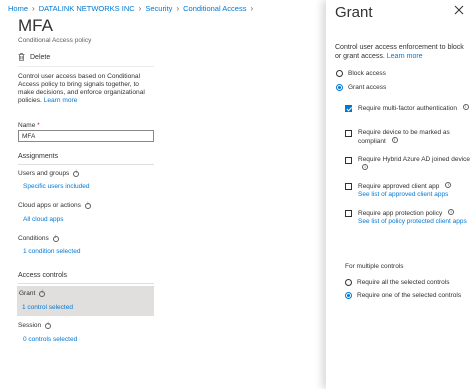 This screenshot has height=389, width=474. Describe the element at coordinates (404, 137) in the screenshot. I see `require-compliant-device-text: Require device to be marked as compliant` at that location.